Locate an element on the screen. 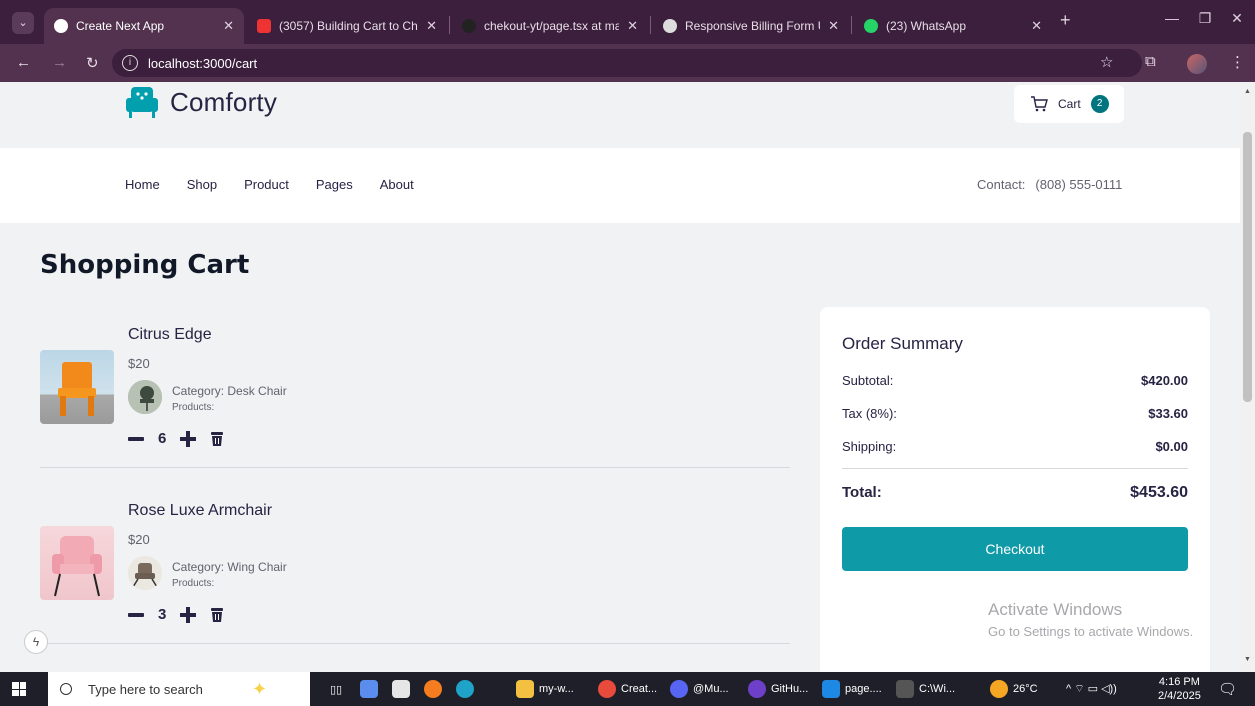 The height and width of the screenshot is (706, 1255). tab-create-next-app: Create Next App ✕ is located at coordinates (144, 26).